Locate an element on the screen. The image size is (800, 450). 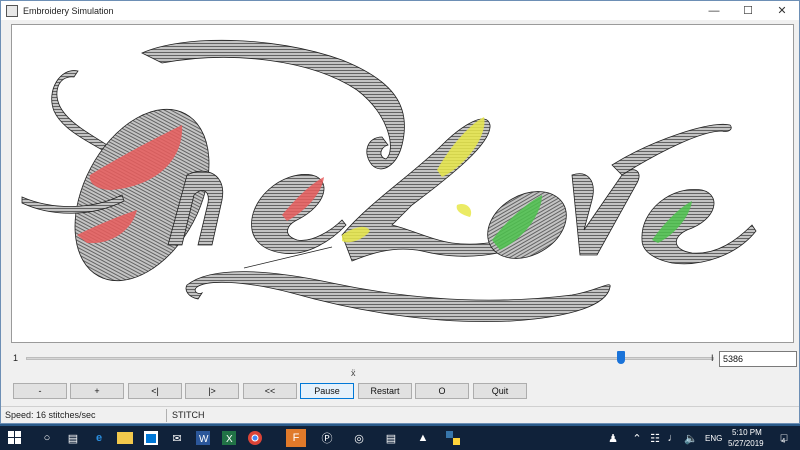
left-curl is located at coordinates (79, 111).